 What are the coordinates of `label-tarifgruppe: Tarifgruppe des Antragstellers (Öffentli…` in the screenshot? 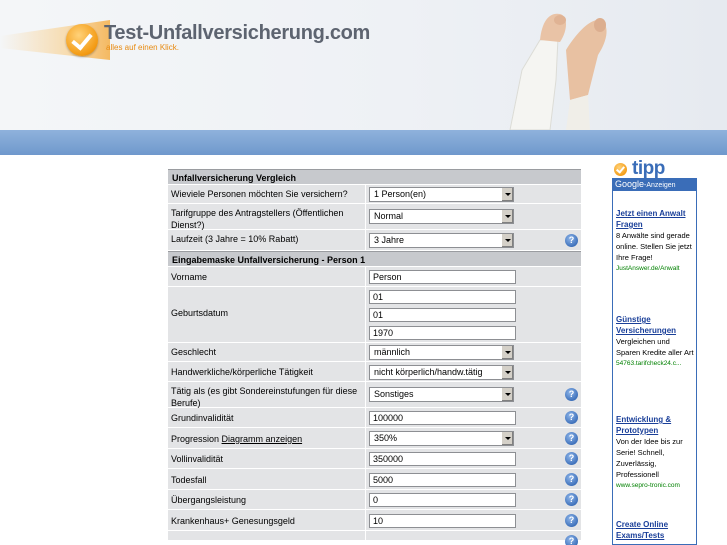 It's located at (267, 217).